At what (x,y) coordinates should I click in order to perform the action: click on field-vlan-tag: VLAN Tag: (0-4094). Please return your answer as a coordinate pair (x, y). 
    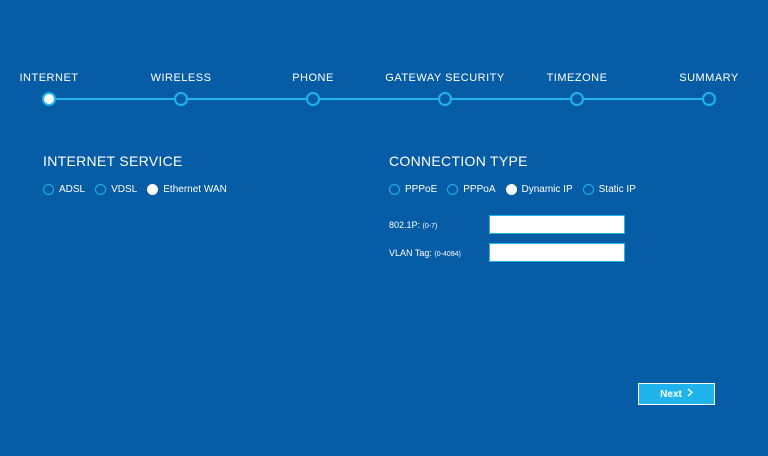
    Looking at the image, I should click on (507, 252).